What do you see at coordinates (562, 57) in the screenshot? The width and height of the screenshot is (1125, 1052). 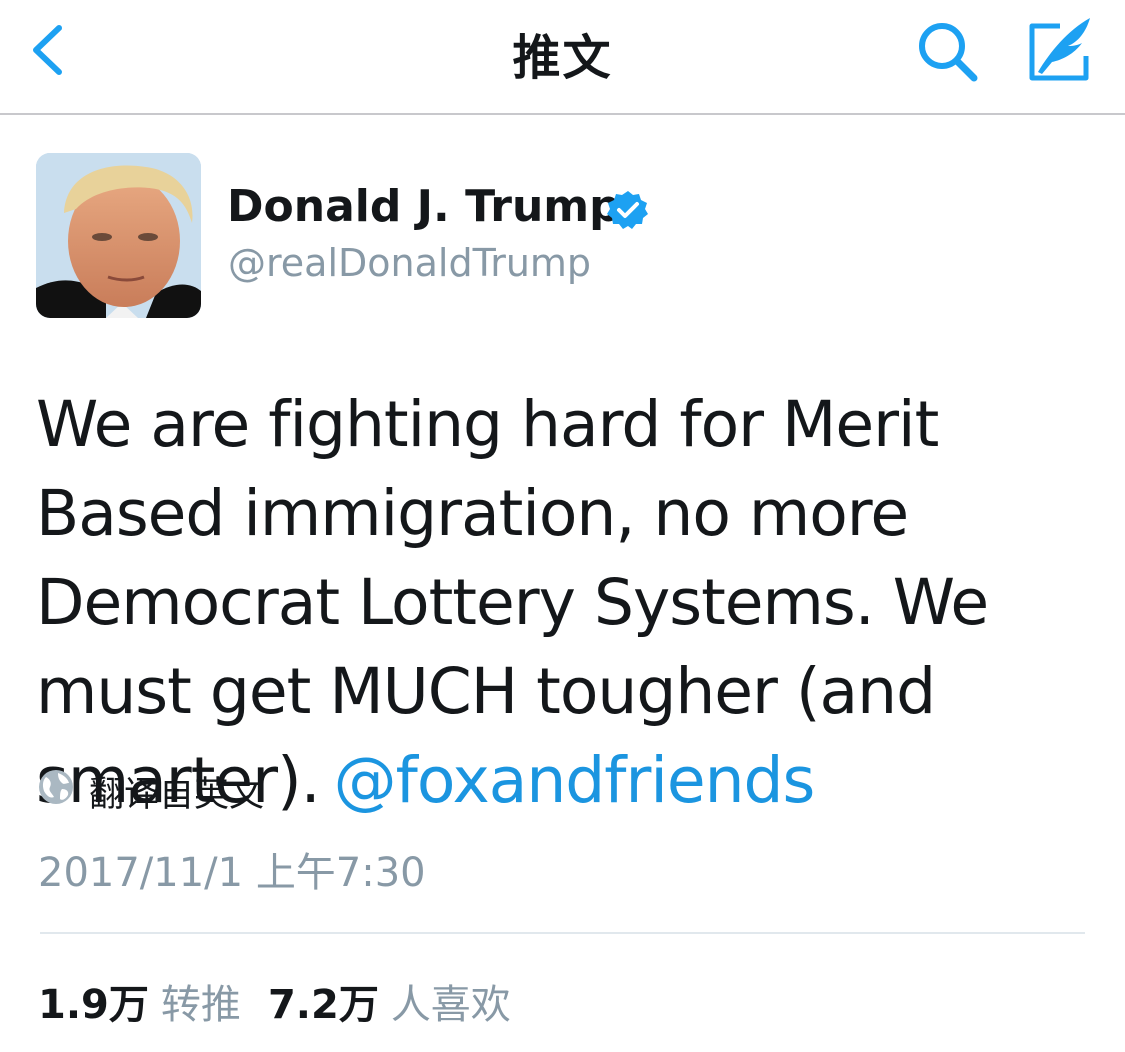 I see `nav-bar: 推文` at bounding box center [562, 57].